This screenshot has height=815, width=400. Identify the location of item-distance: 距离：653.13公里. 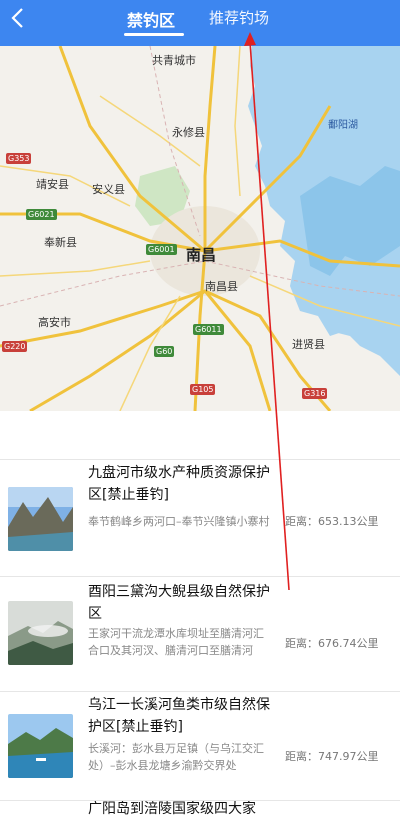
(332, 521).